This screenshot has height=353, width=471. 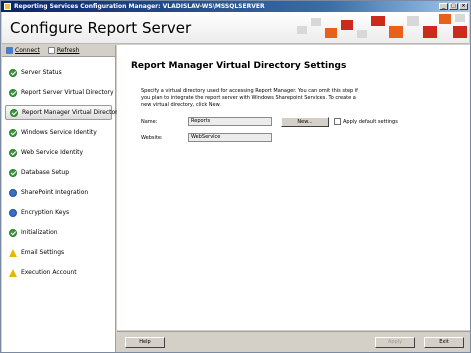 What do you see at coordinates (39, 232) in the screenshot?
I see `sidebar-item-label: Initialization` at bounding box center [39, 232].